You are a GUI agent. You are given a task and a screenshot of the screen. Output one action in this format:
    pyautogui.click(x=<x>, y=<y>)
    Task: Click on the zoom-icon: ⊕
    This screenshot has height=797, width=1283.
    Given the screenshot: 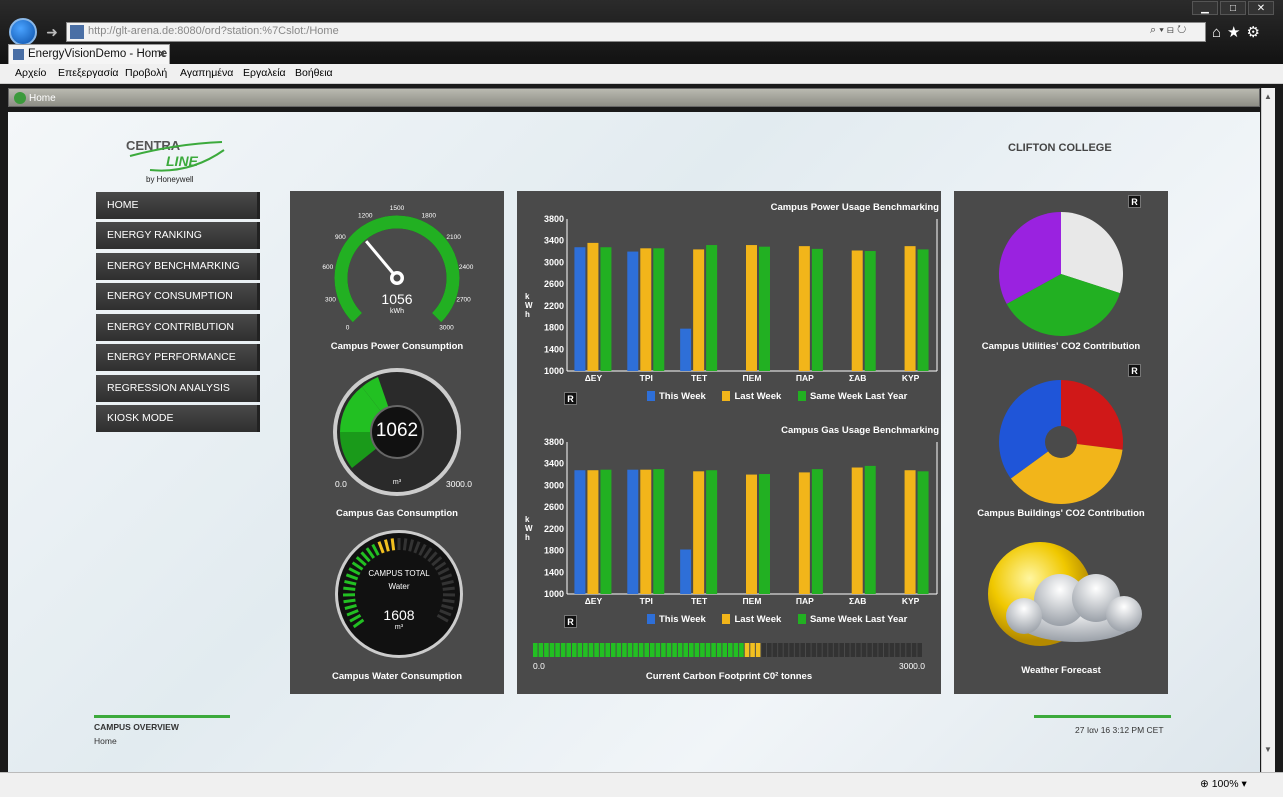 What is the action you would take?
    pyautogui.click(x=1206, y=784)
    